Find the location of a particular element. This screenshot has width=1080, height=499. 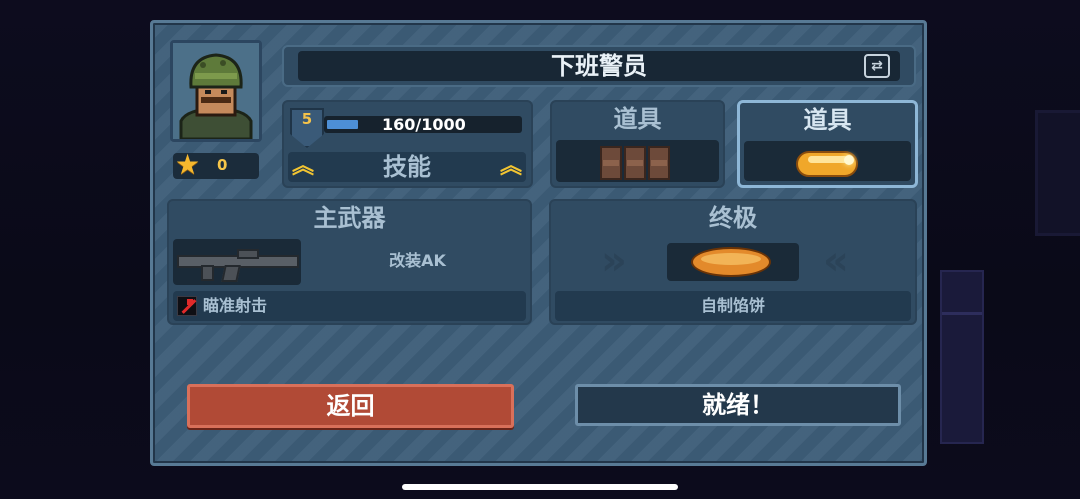

character-name-bar: 下班警员 ⇄ is located at coordinates (599, 66).